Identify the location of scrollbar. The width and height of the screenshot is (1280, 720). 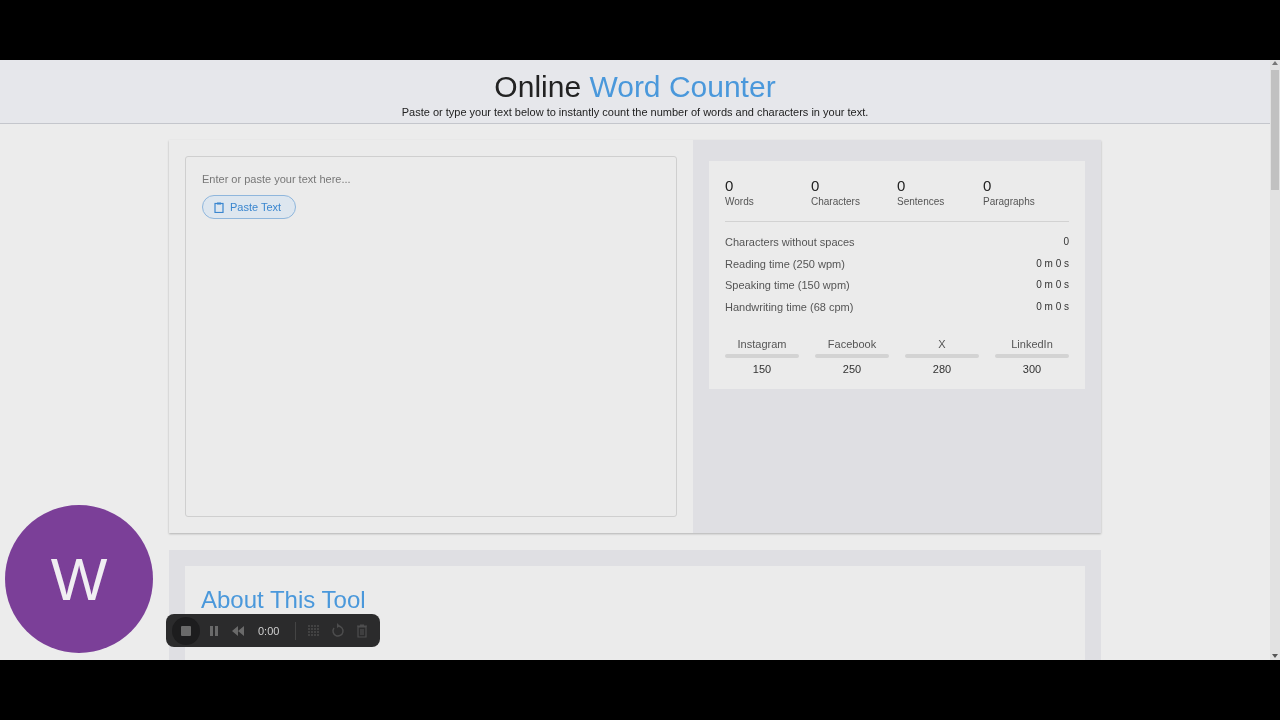
(1275, 360).